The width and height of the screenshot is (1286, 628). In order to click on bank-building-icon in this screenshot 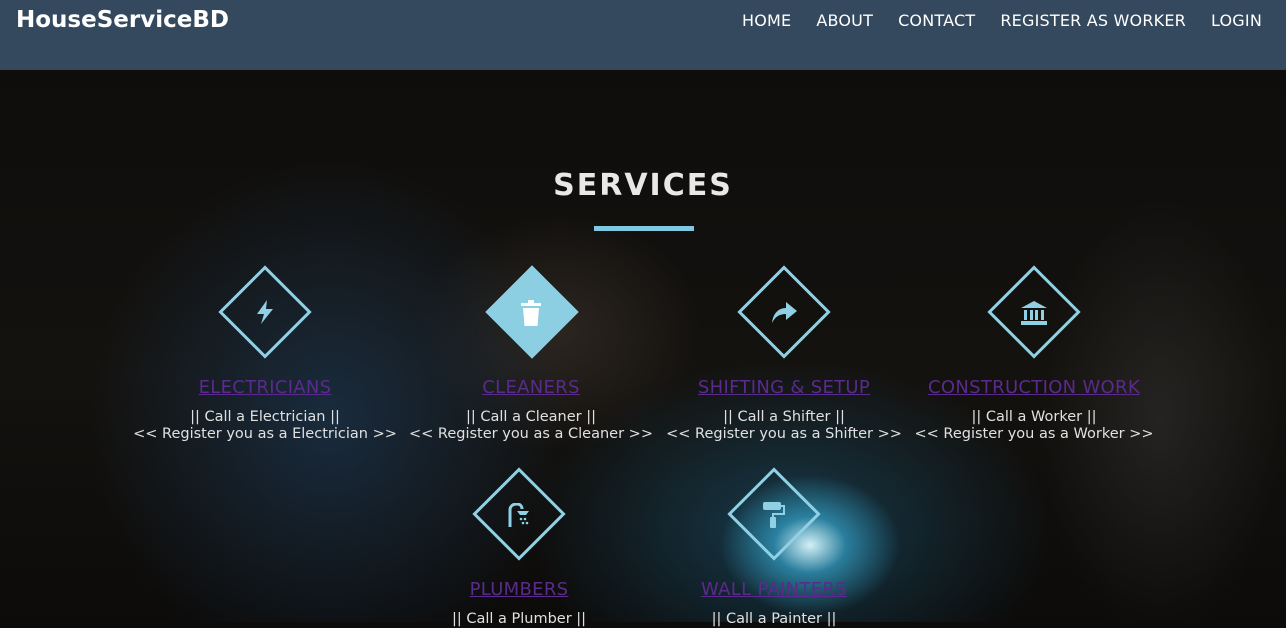, I will do `click(1034, 313)`.